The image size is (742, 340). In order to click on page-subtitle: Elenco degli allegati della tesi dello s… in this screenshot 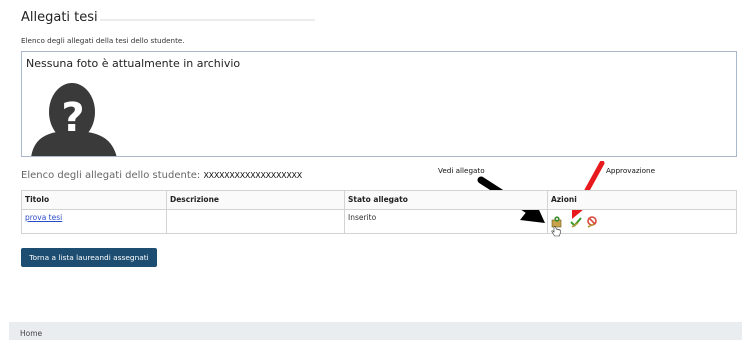, I will do `click(103, 40)`.